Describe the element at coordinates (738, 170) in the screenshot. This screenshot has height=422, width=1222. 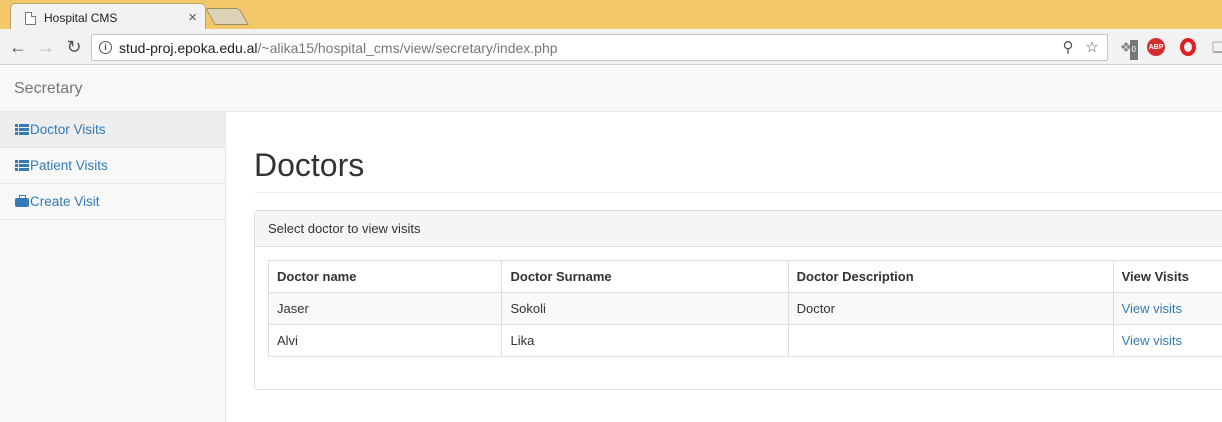
I see `page-header: Doctors` at that location.